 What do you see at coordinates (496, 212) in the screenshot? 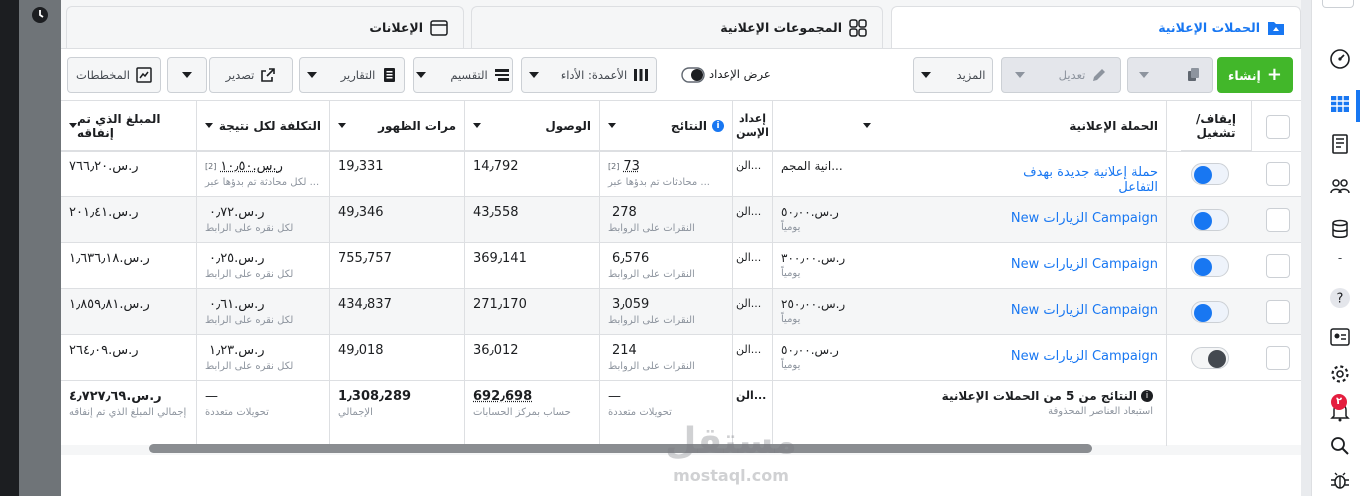
I see `reach-value: 43٫558` at bounding box center [496, 212].